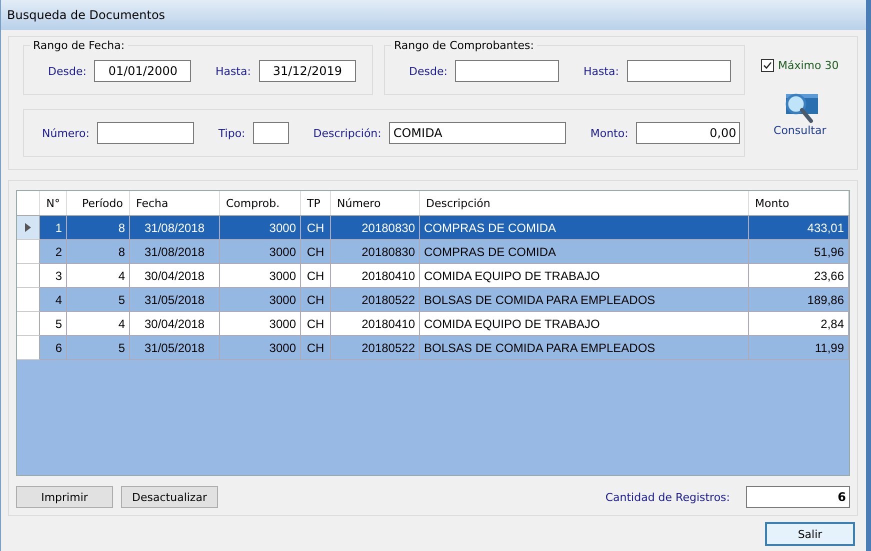 The image size is (871, 551). What do you see at coordinates (800, 65) in the screenshot?
I see `checkbox: Máximo 30` at bounding box center [800, 65].